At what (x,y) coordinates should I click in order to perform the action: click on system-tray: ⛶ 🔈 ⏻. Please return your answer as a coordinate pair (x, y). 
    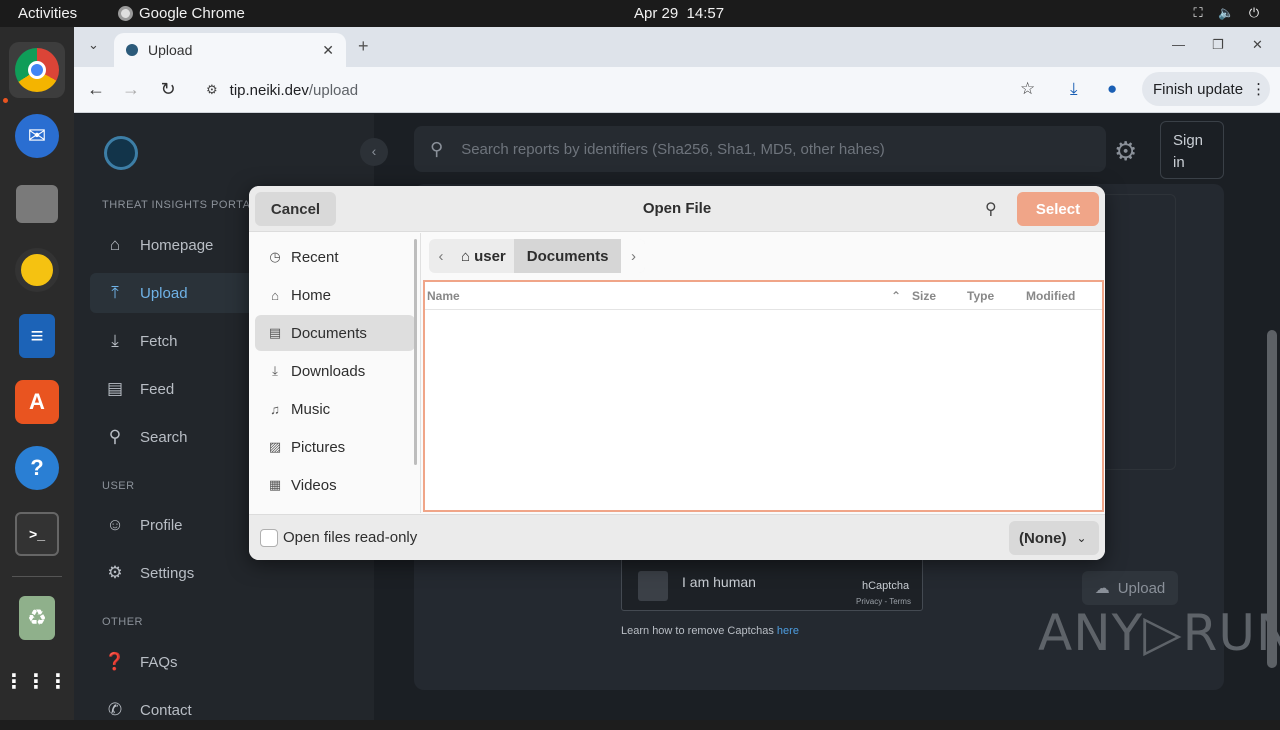
    Looking at the image, I should click on (1226, 13).